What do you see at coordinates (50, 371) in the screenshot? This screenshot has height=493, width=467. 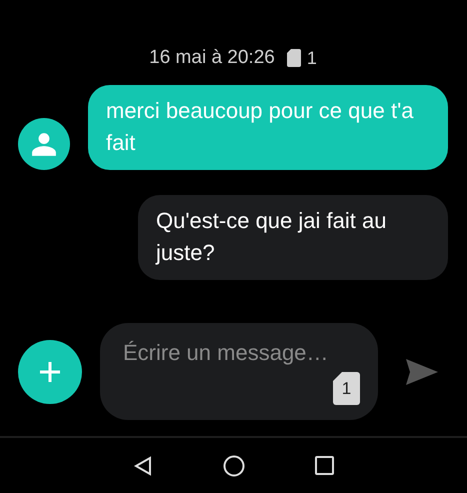 I see `plus-icon` at bounding box center [50, 371].